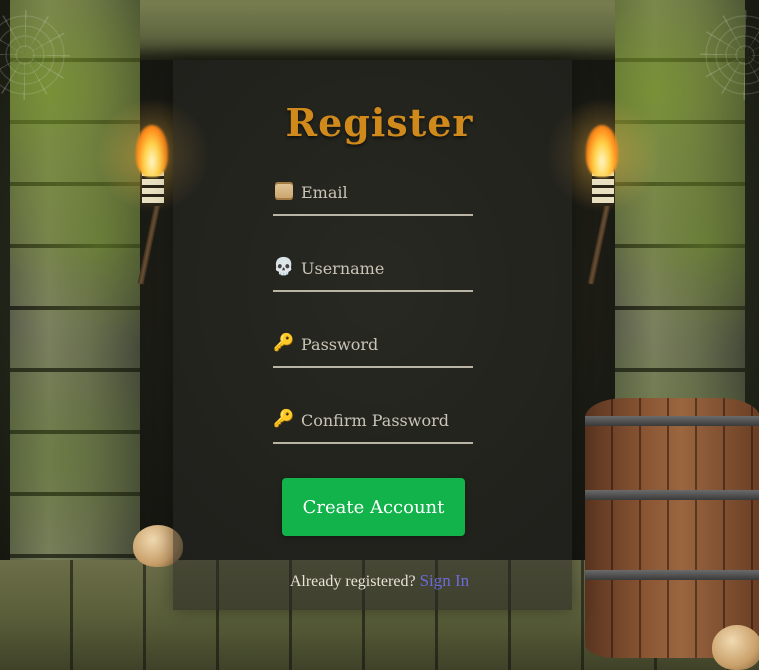  What do you see at coordinates (153, 190) in the screenshot?
I see `left-torch` at bounding box center [153, 190].